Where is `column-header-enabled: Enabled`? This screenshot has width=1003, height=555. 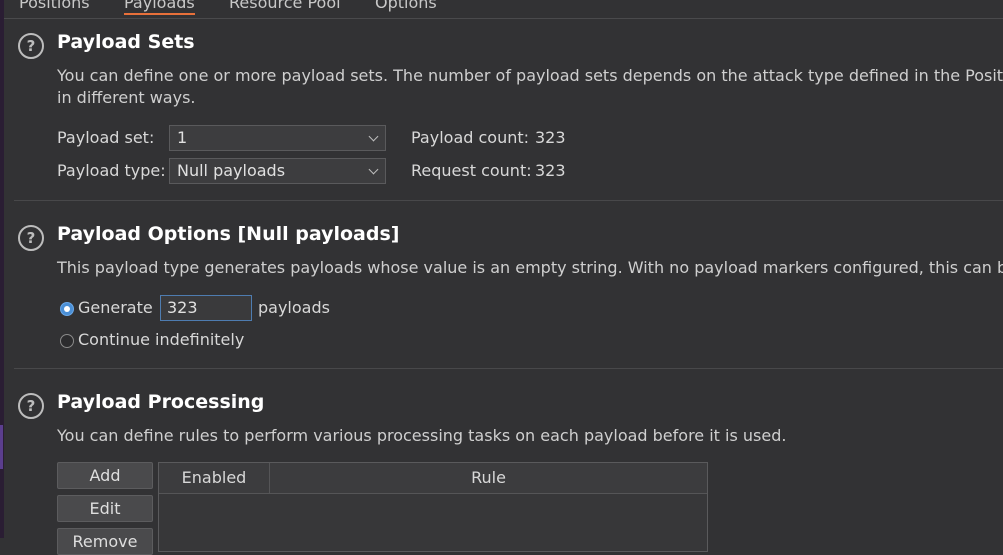
column-header-enabled: Enabled is located at coordinates (214, 478).